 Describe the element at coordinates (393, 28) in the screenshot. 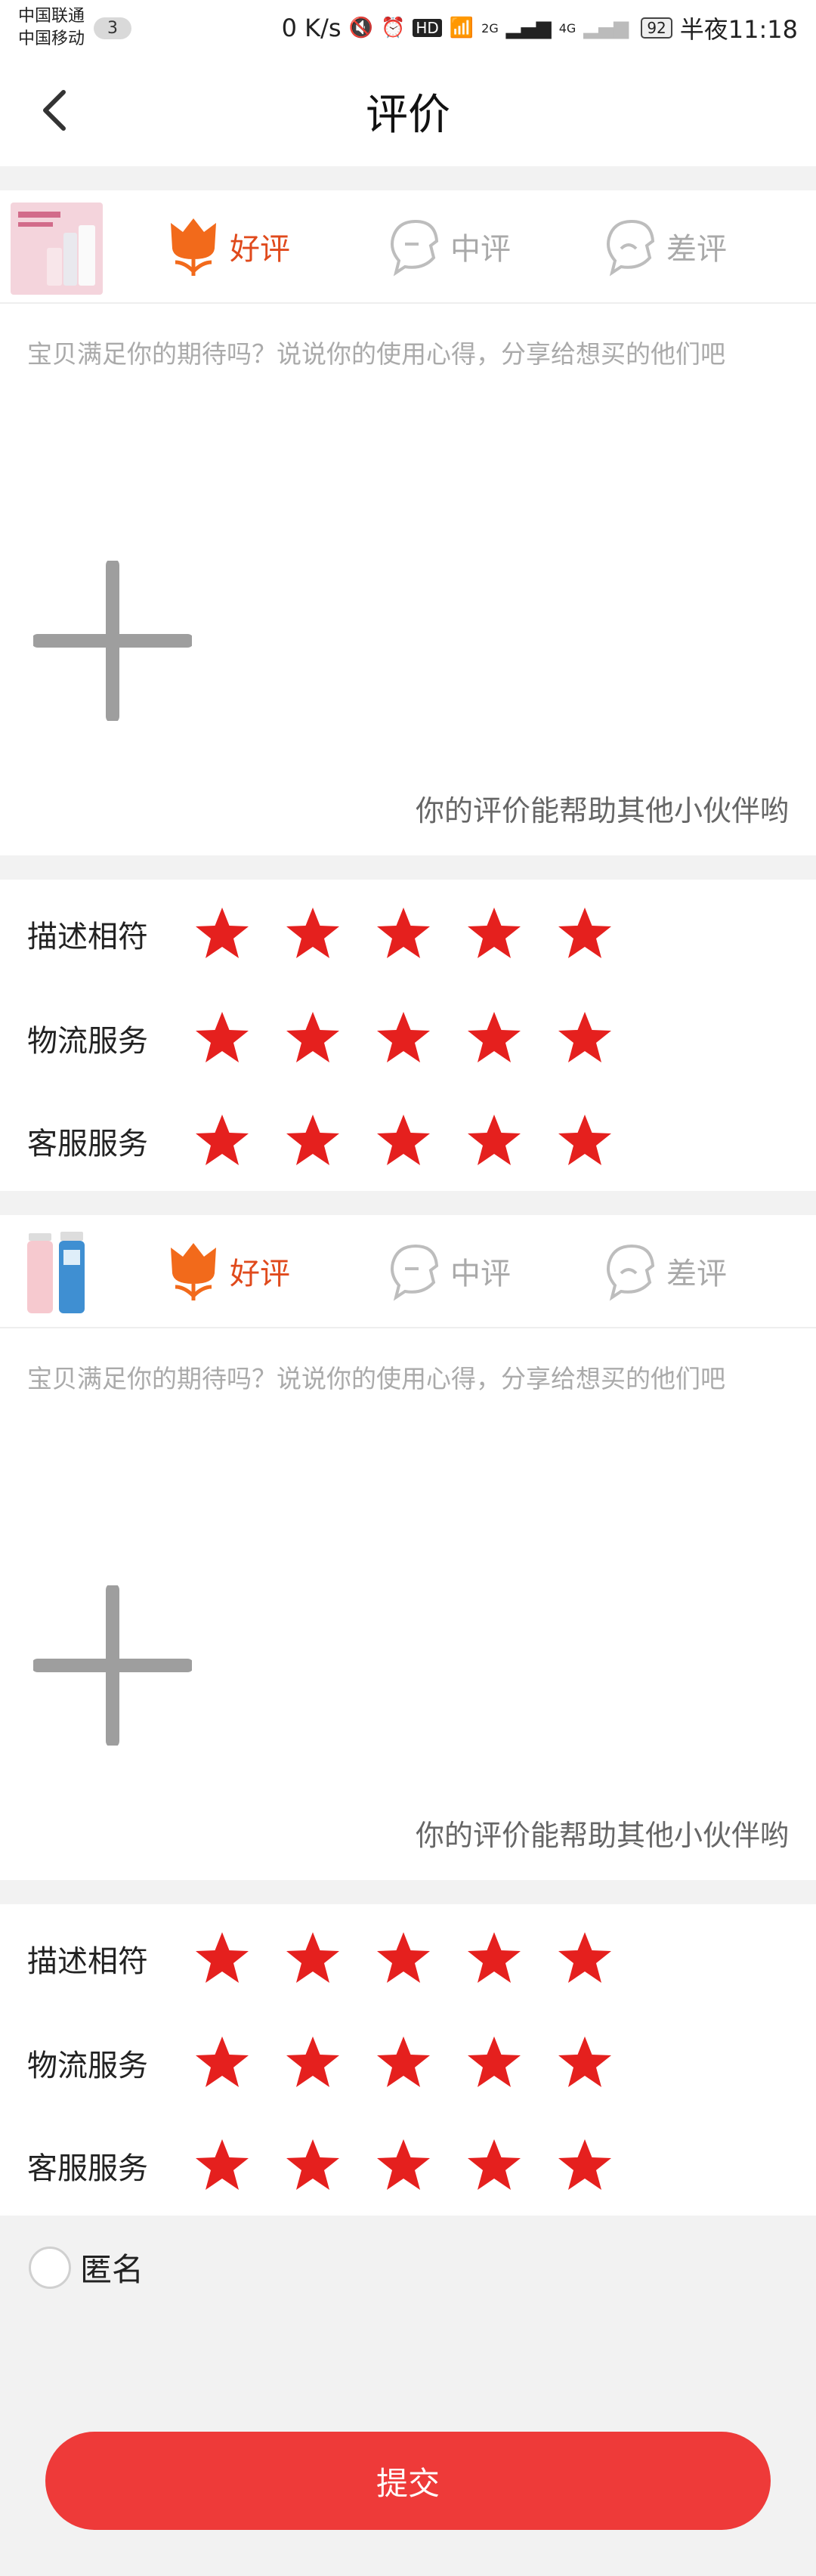

I see `alarm-icon: ⏰` at that location.